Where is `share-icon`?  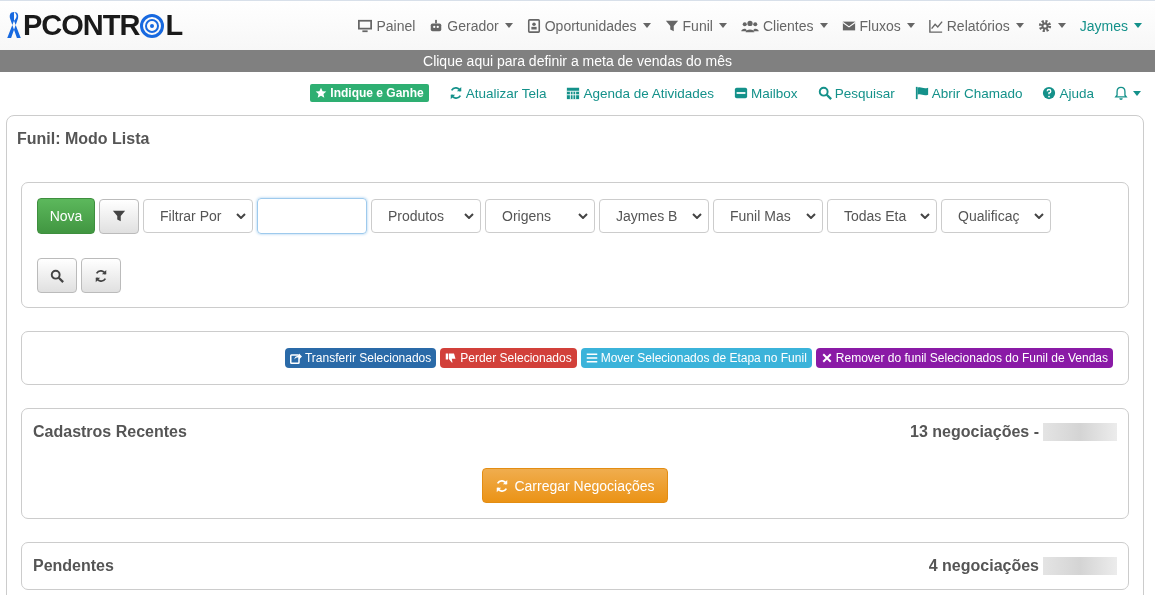 share-icon is located at coordinates (296, 358).